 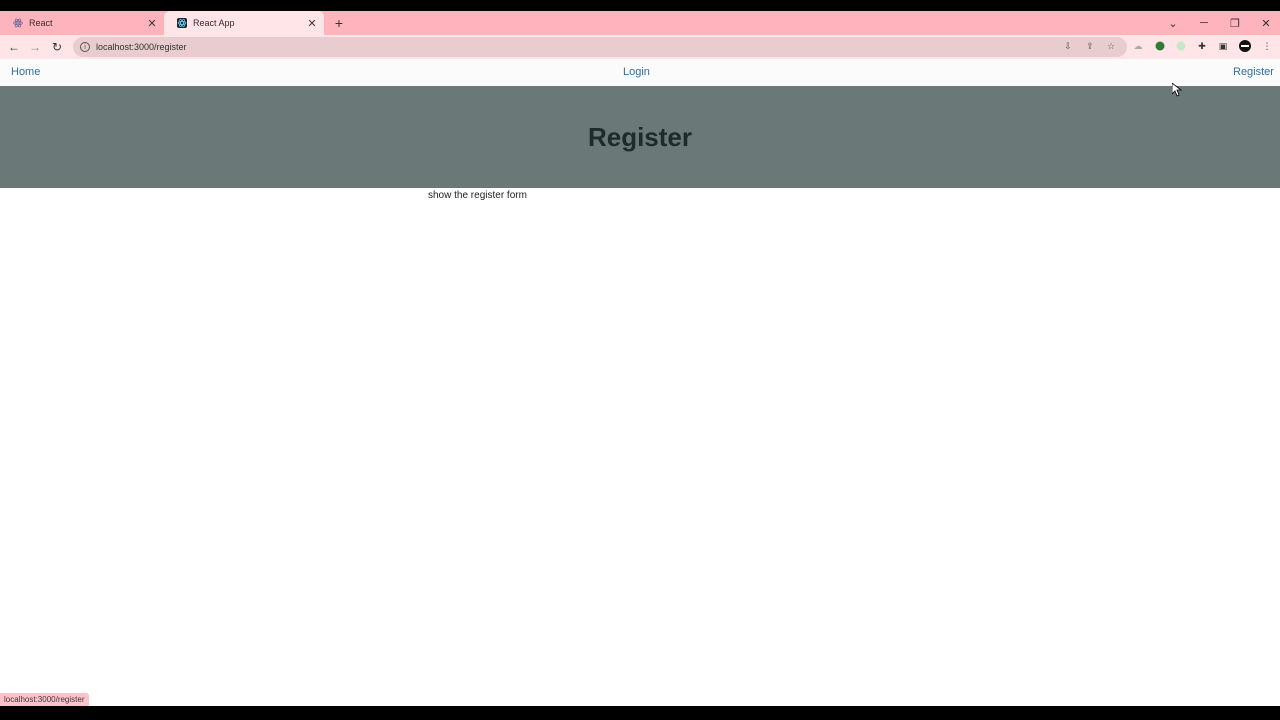 I want to click on tab-title: React, so click(x=41, y=23).